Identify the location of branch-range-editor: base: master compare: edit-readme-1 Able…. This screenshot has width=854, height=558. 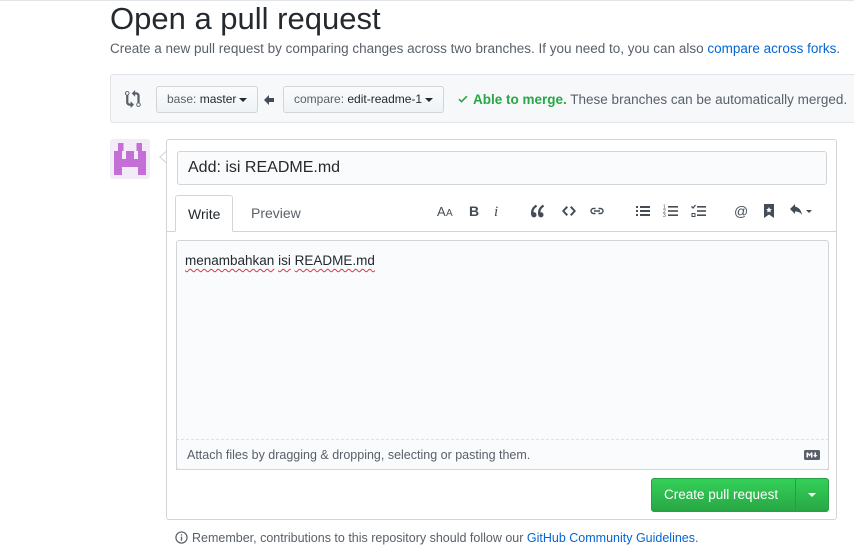
(482, 98).